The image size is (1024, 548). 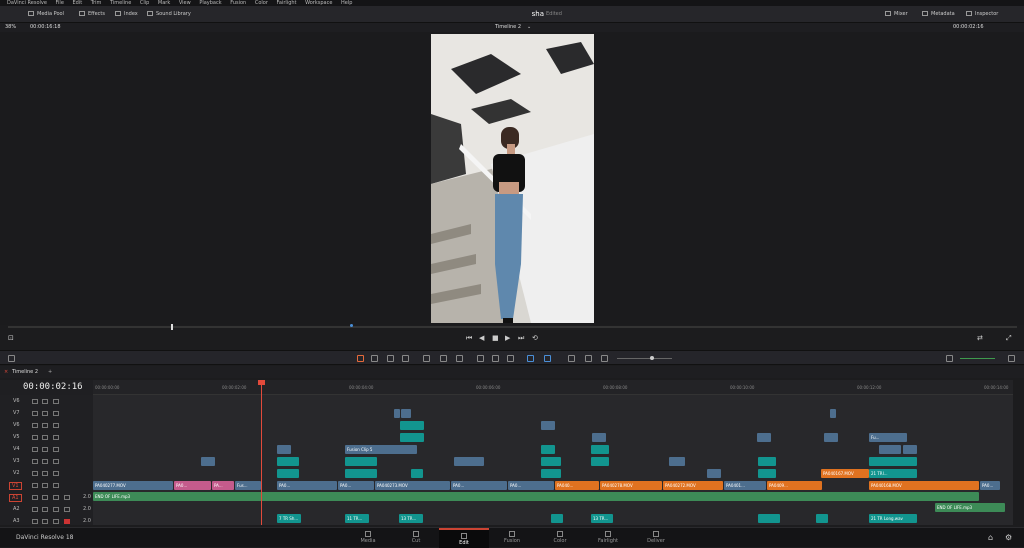 What do you see at coordinates (977, 358) in the screenshot?
I see `volume-slider` at bounding box center [977, 358].